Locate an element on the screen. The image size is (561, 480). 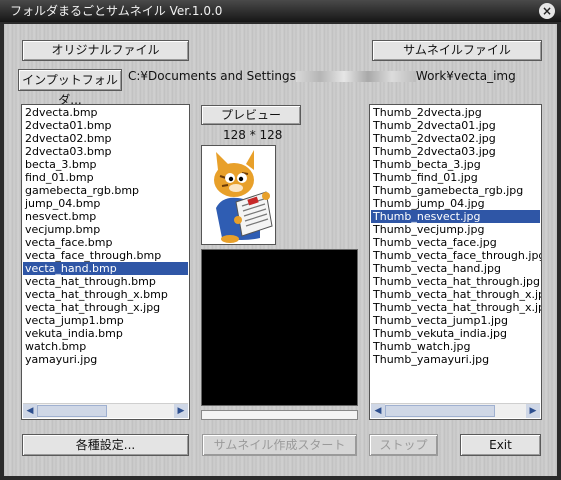
title-bar: フォルダまるごとサムネイル Ver.1.0.0 × is located at coordinates (280, 11).